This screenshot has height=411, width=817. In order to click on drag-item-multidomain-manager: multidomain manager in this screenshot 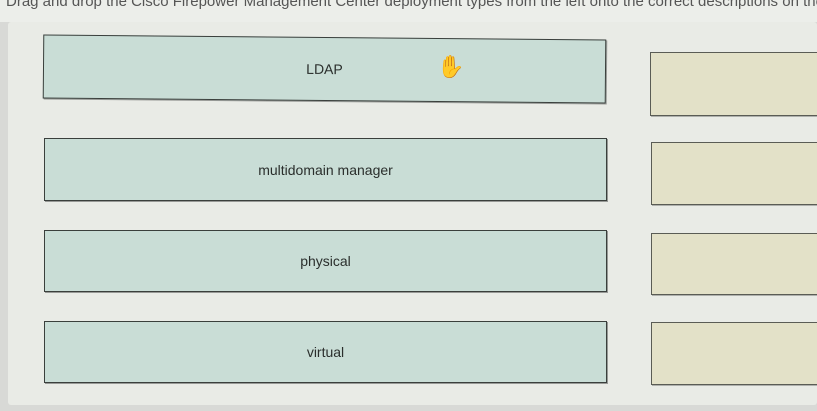, I will do `click(325, 169)`.